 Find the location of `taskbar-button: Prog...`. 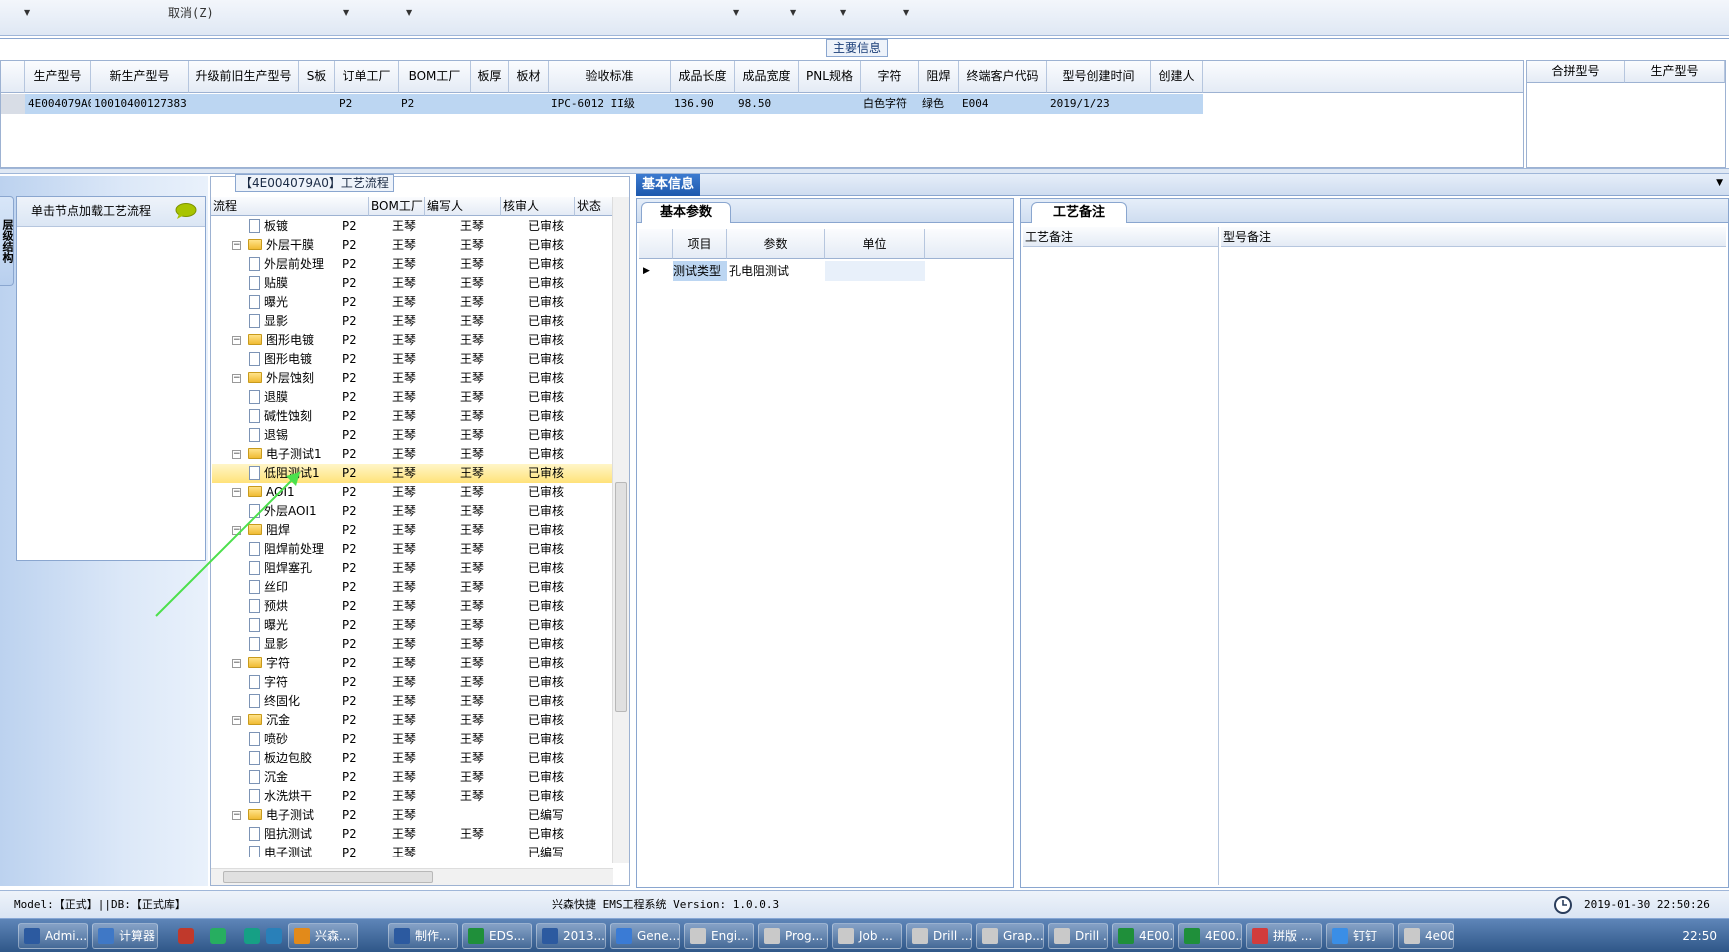

taskbar-button: Prog... is located at coordinates (793, 936).